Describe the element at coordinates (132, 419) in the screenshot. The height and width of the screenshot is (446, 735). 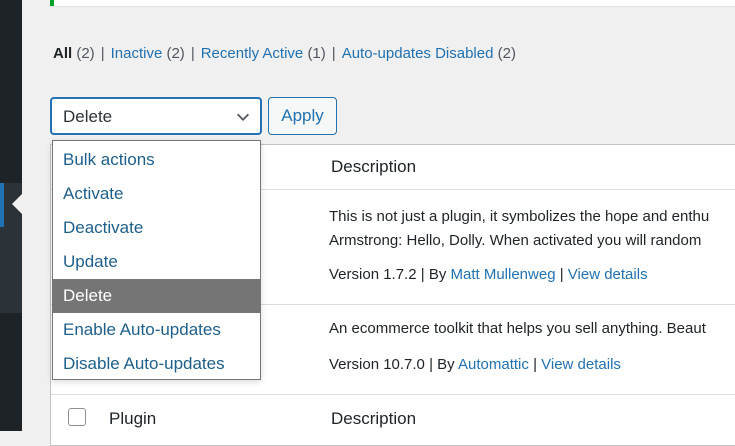
I see `column-footer-plugin: Plugin` at that location.